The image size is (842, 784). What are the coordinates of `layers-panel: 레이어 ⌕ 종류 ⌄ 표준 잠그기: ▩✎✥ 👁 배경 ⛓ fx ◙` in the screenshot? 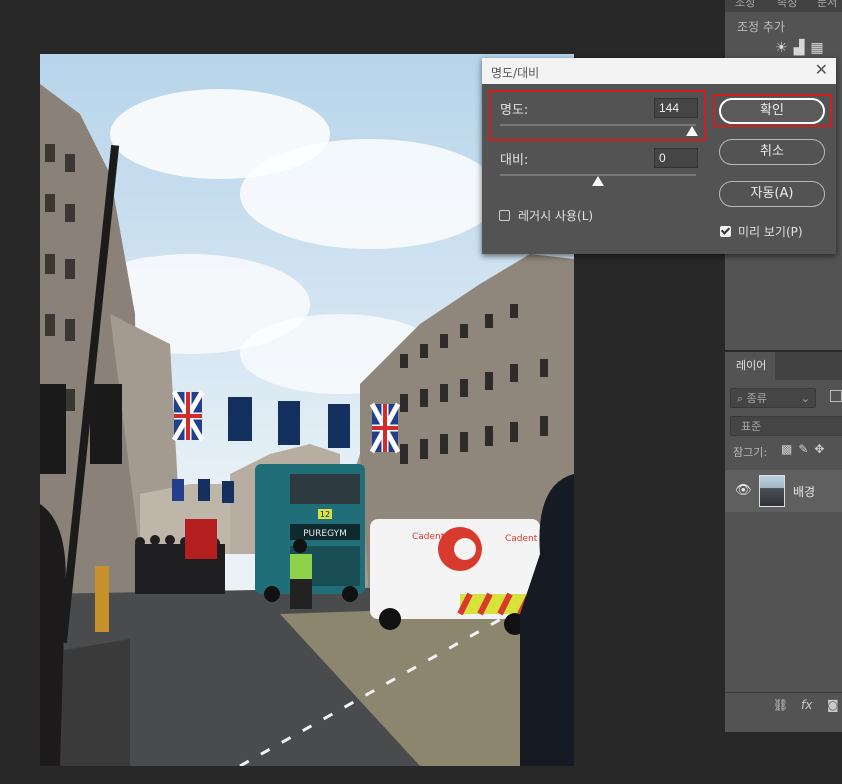 It's located at (783, 542).